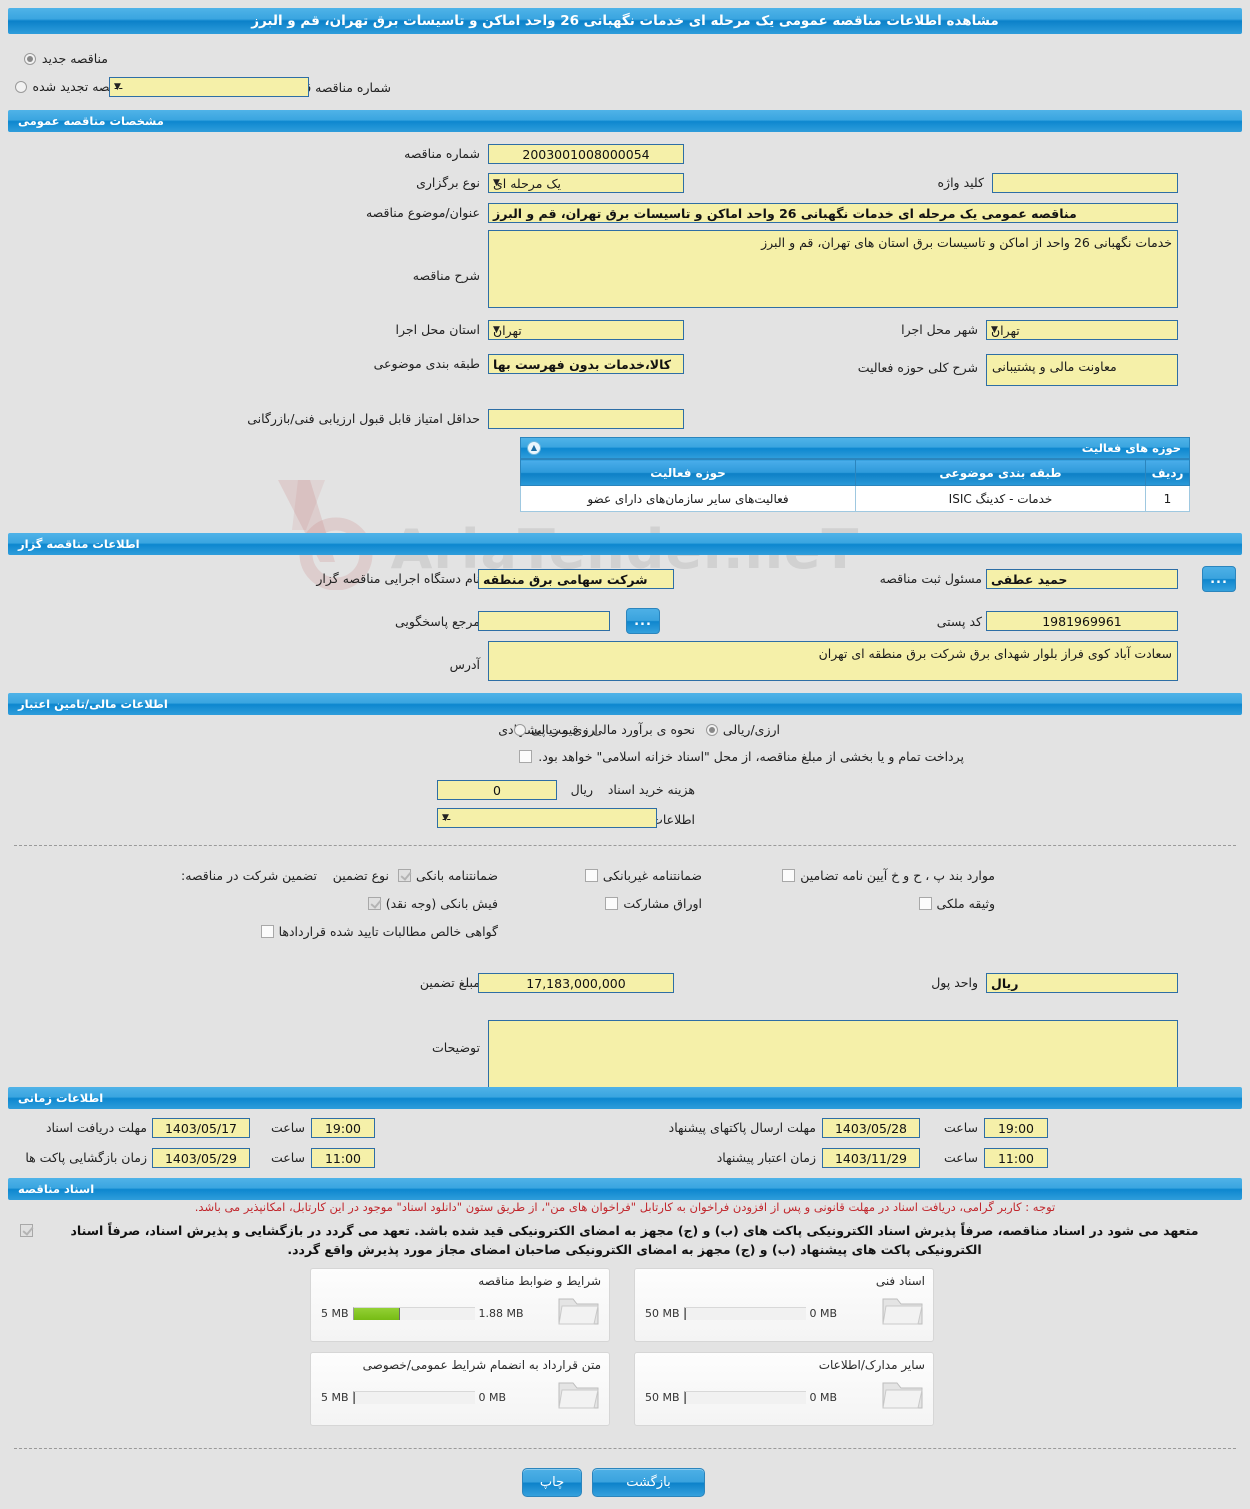  What do you see at coordinates (586, 419) in the screenshot?
I see `min-score-field` at bounding box center [586, 419].